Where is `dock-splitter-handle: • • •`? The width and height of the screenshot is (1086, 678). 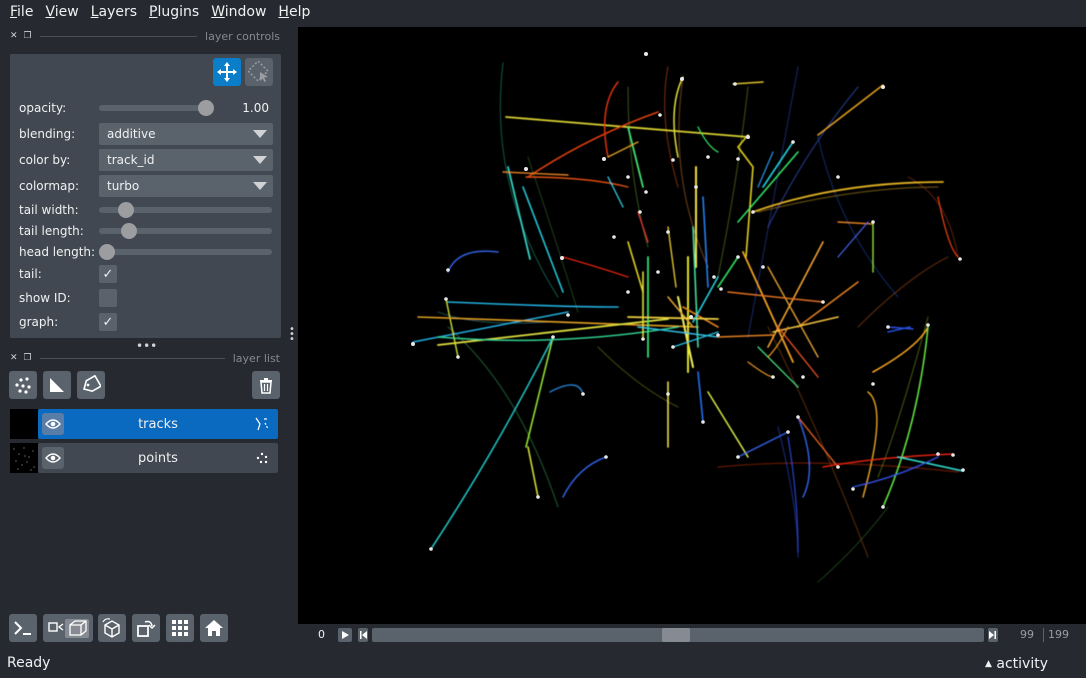
dock-splitter-handle: • • • is located at coordinates (292, 335).